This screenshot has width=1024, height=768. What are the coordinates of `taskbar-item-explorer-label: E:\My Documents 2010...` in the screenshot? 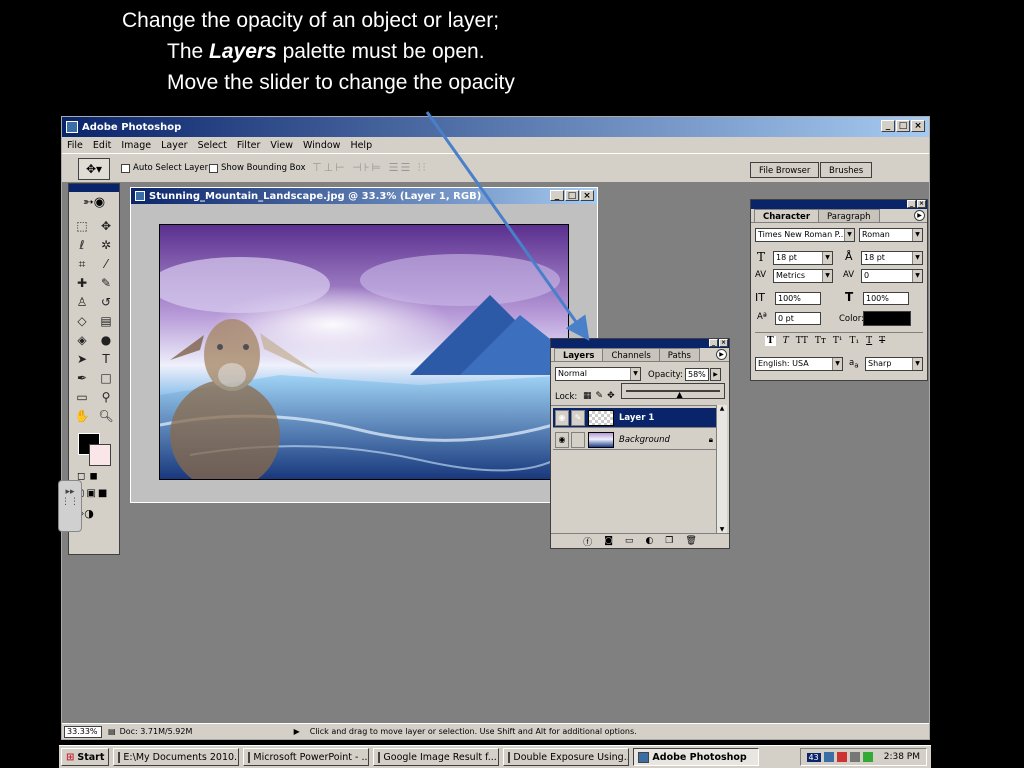 It's located at (181, 757).